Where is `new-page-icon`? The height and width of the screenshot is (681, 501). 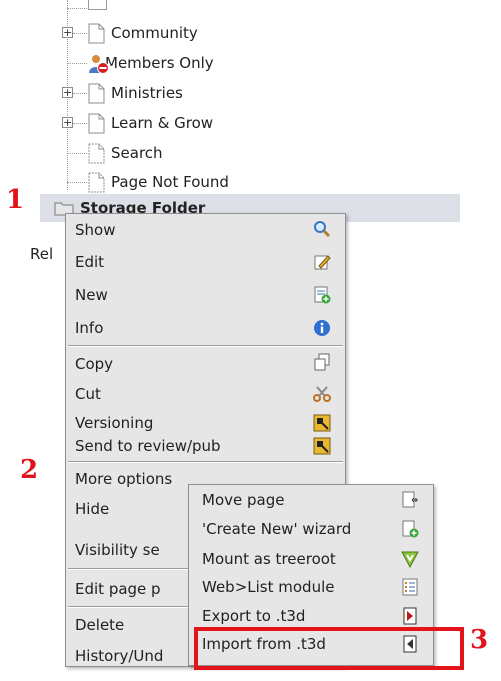 new-page-icon is located at coordinates (322, 295).